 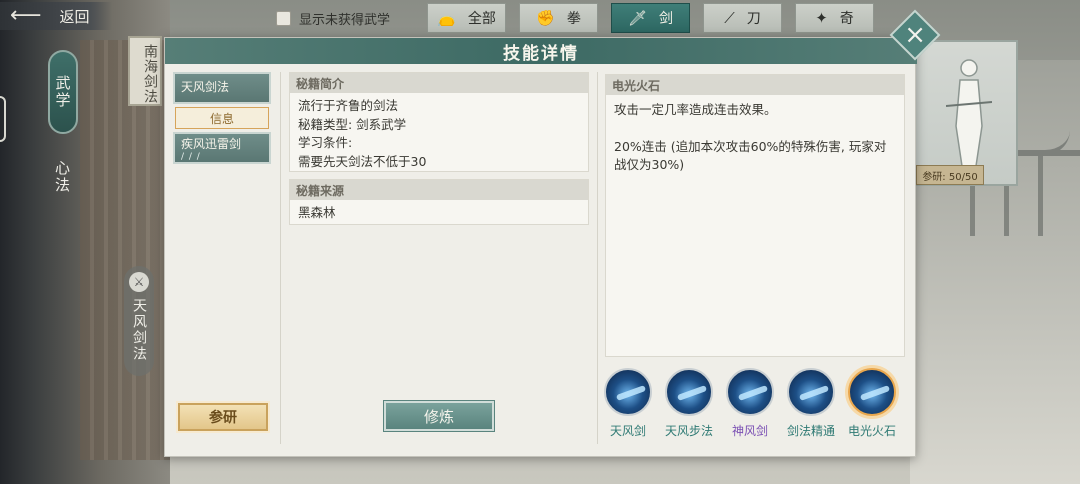 I want to click on sword-icon: ⚔, so click(x=139, y=282).